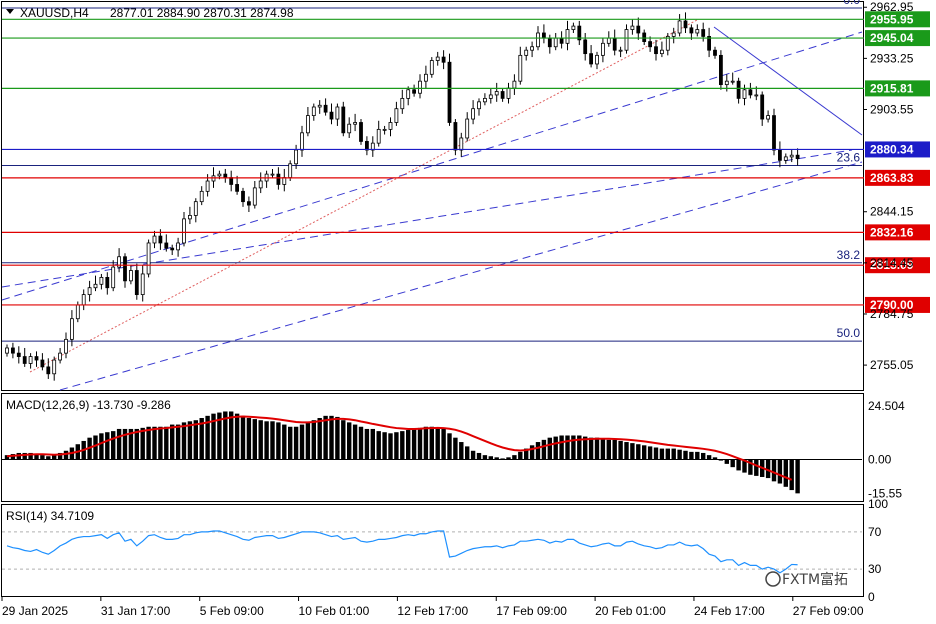 Image resolution: width=936 pixels, height=624 pixels. Describe the element at coordinates (35, 611) in the screenshot. I see `x-tick-label: 29 Jan 2025` at that location.